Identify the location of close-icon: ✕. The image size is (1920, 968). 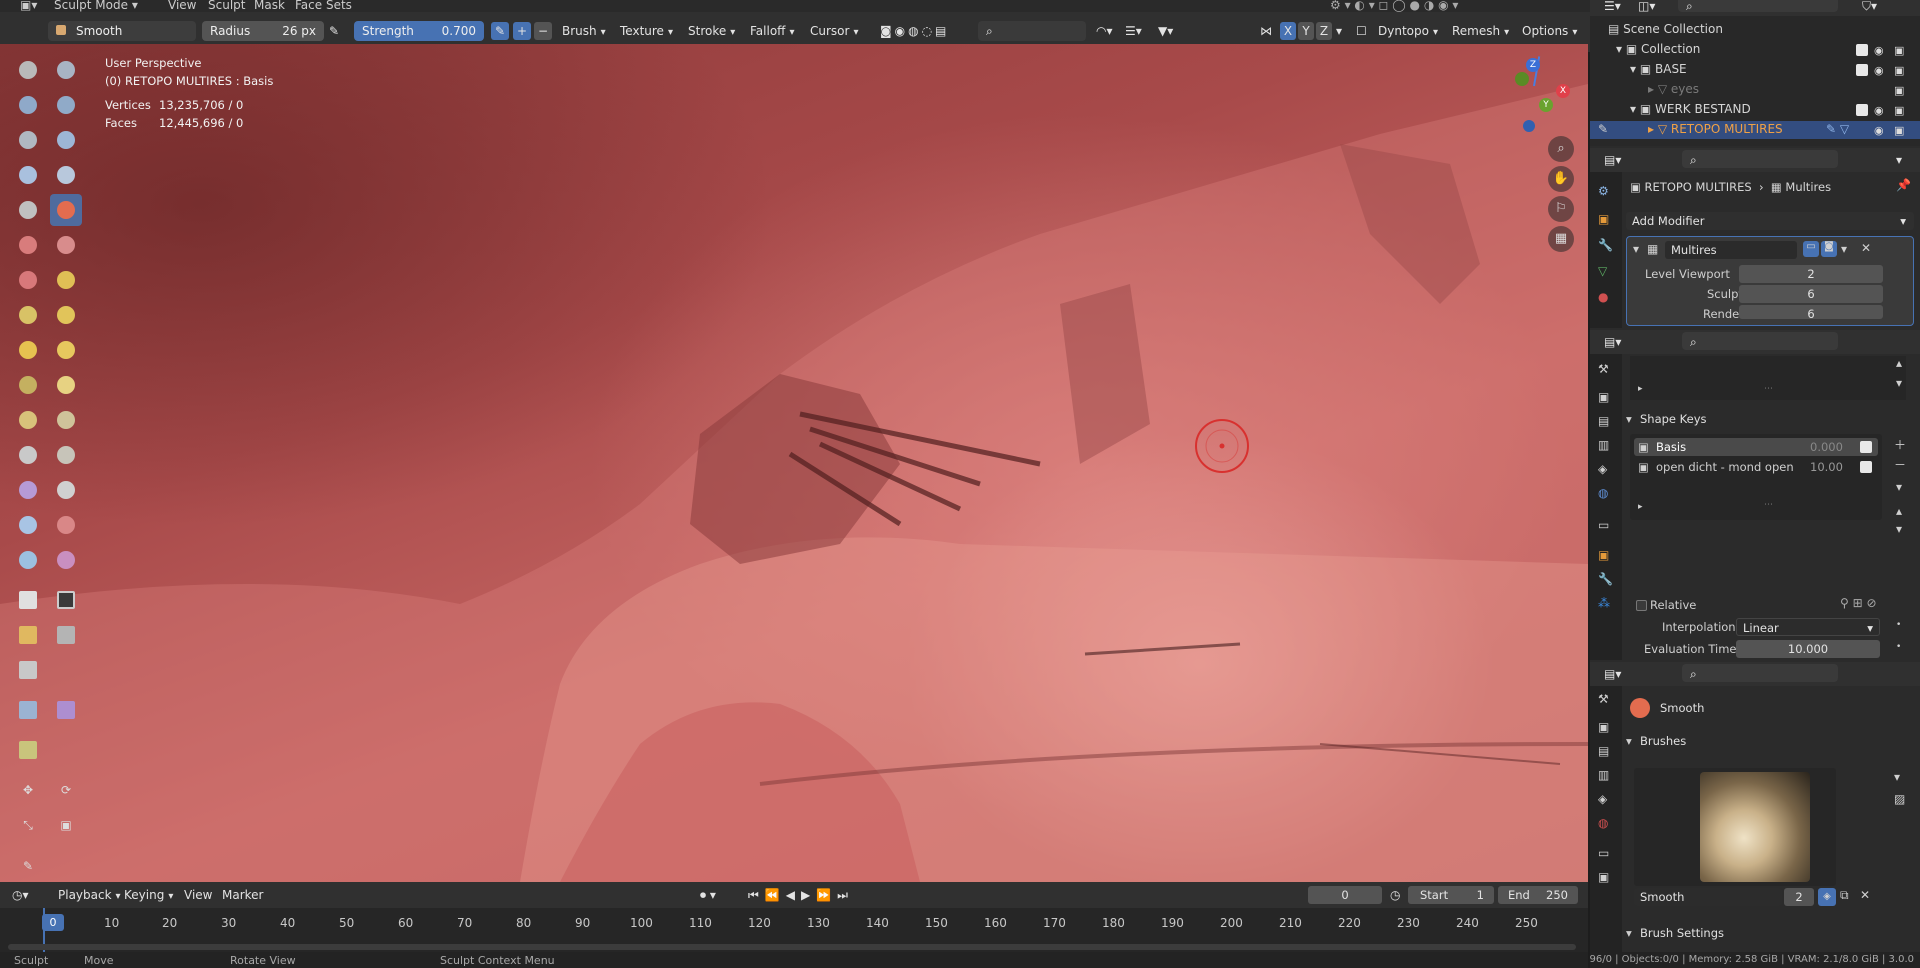
(1865, 895).